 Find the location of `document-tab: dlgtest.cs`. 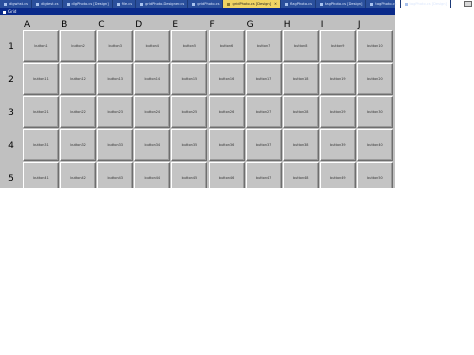

document-tab: dlgtest.cs is located at coordinates (47, 4).